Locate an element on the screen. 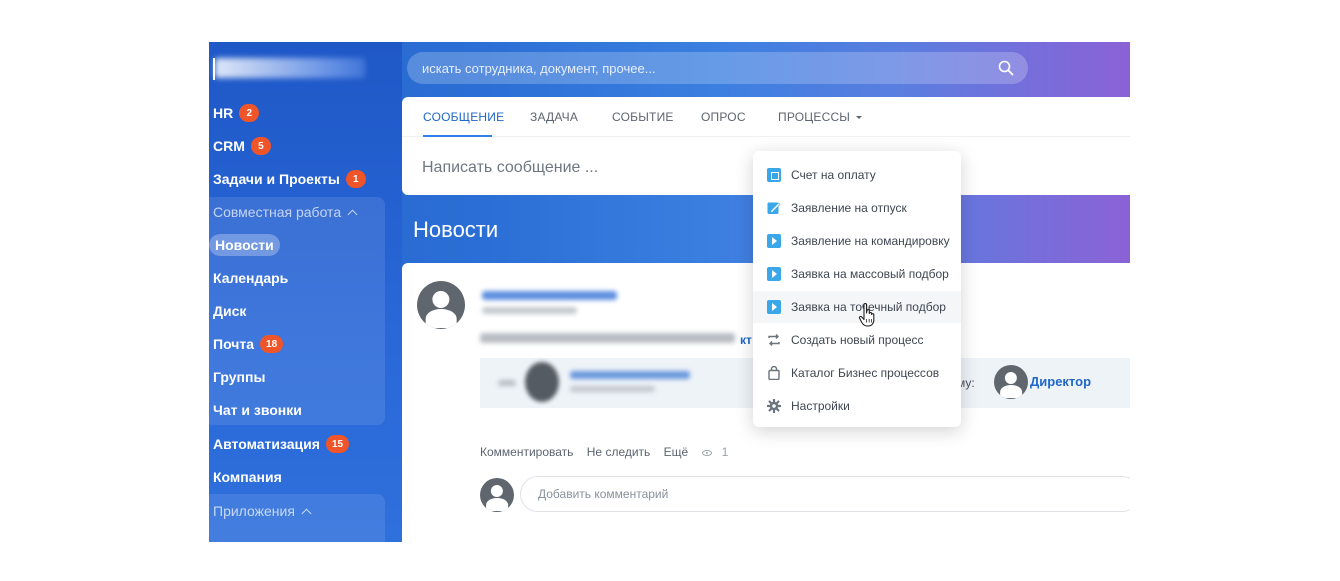  edit-icon is located at coordinates (774, 208).